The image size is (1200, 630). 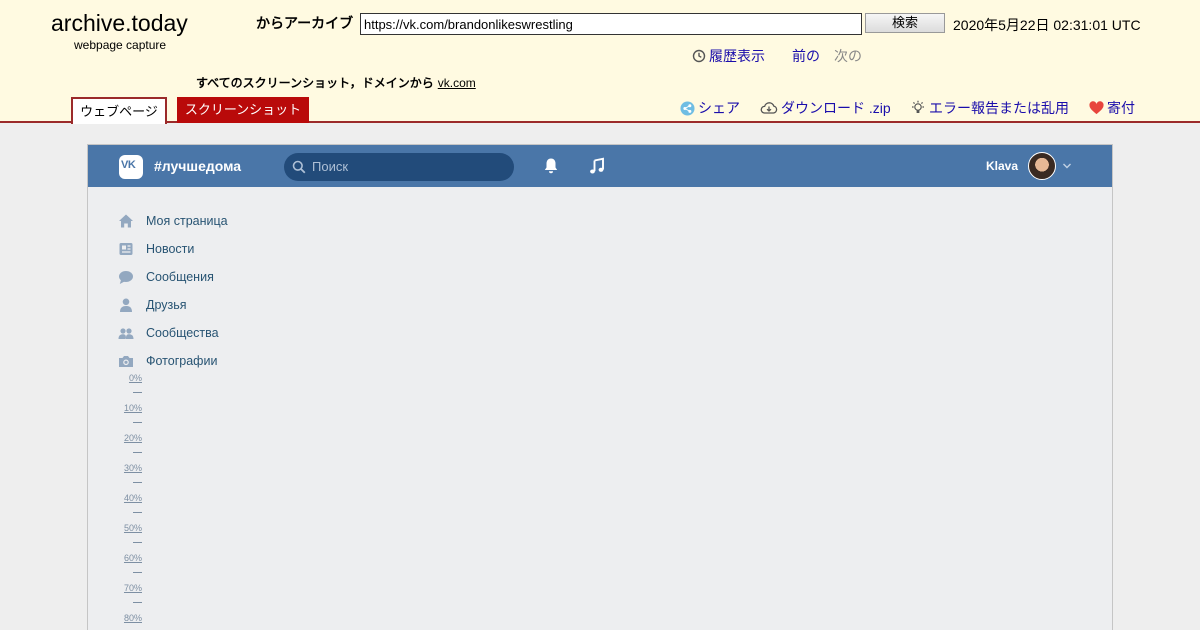 What do you see at coordinates (126, 361) in the screenshot?
I see `camera-icon` at bounding box center [126, 361].